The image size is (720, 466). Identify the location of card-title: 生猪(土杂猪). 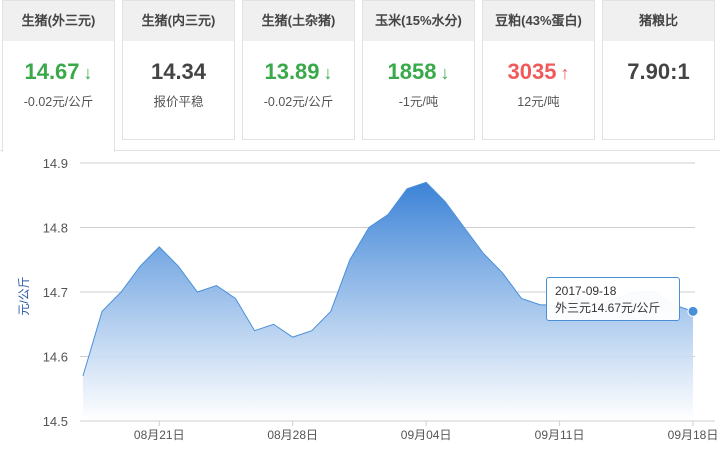
(298, 21).